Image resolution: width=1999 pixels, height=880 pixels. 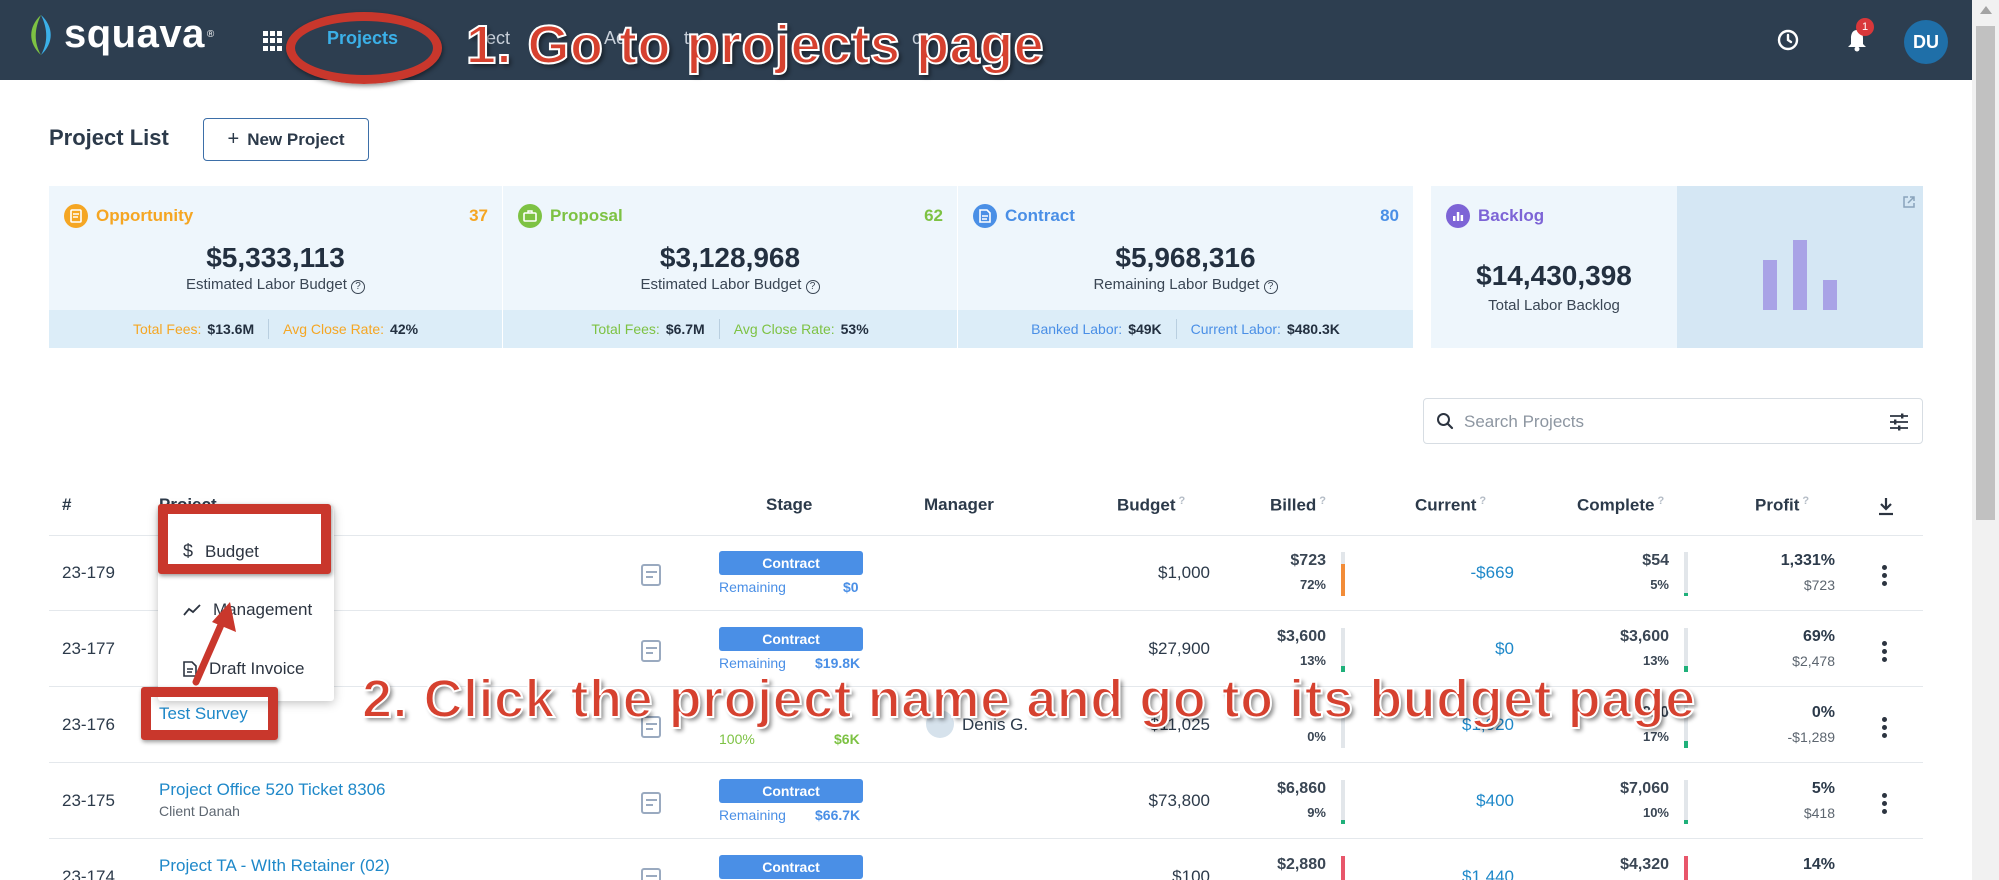 What do you see at coordinates (1511, 215) in the screenshot?
I see `card-title: Backlog` at bounding box center [1511, 215].